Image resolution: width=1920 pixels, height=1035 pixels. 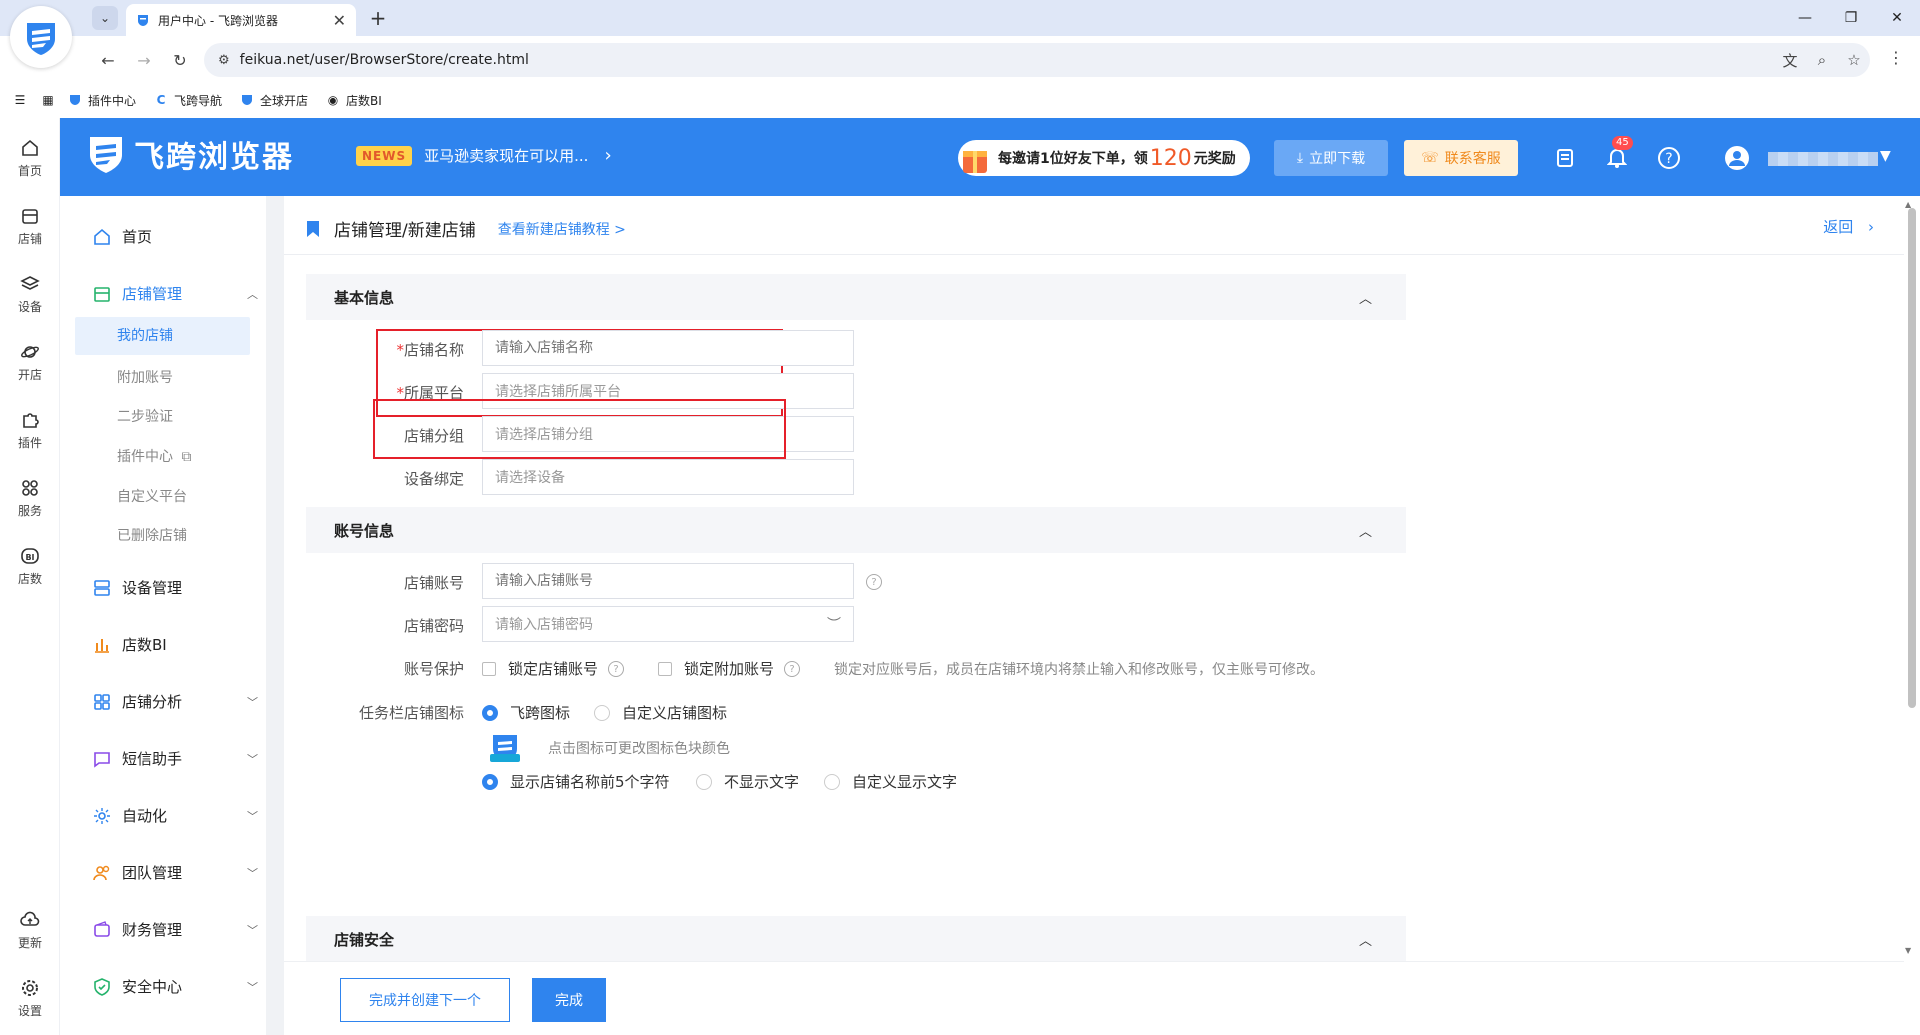 What do you see at coordinates (856, 530) in the screenshot?
I see `section-account-info: 账号信息 ︿` at bounding box center [856, 530].